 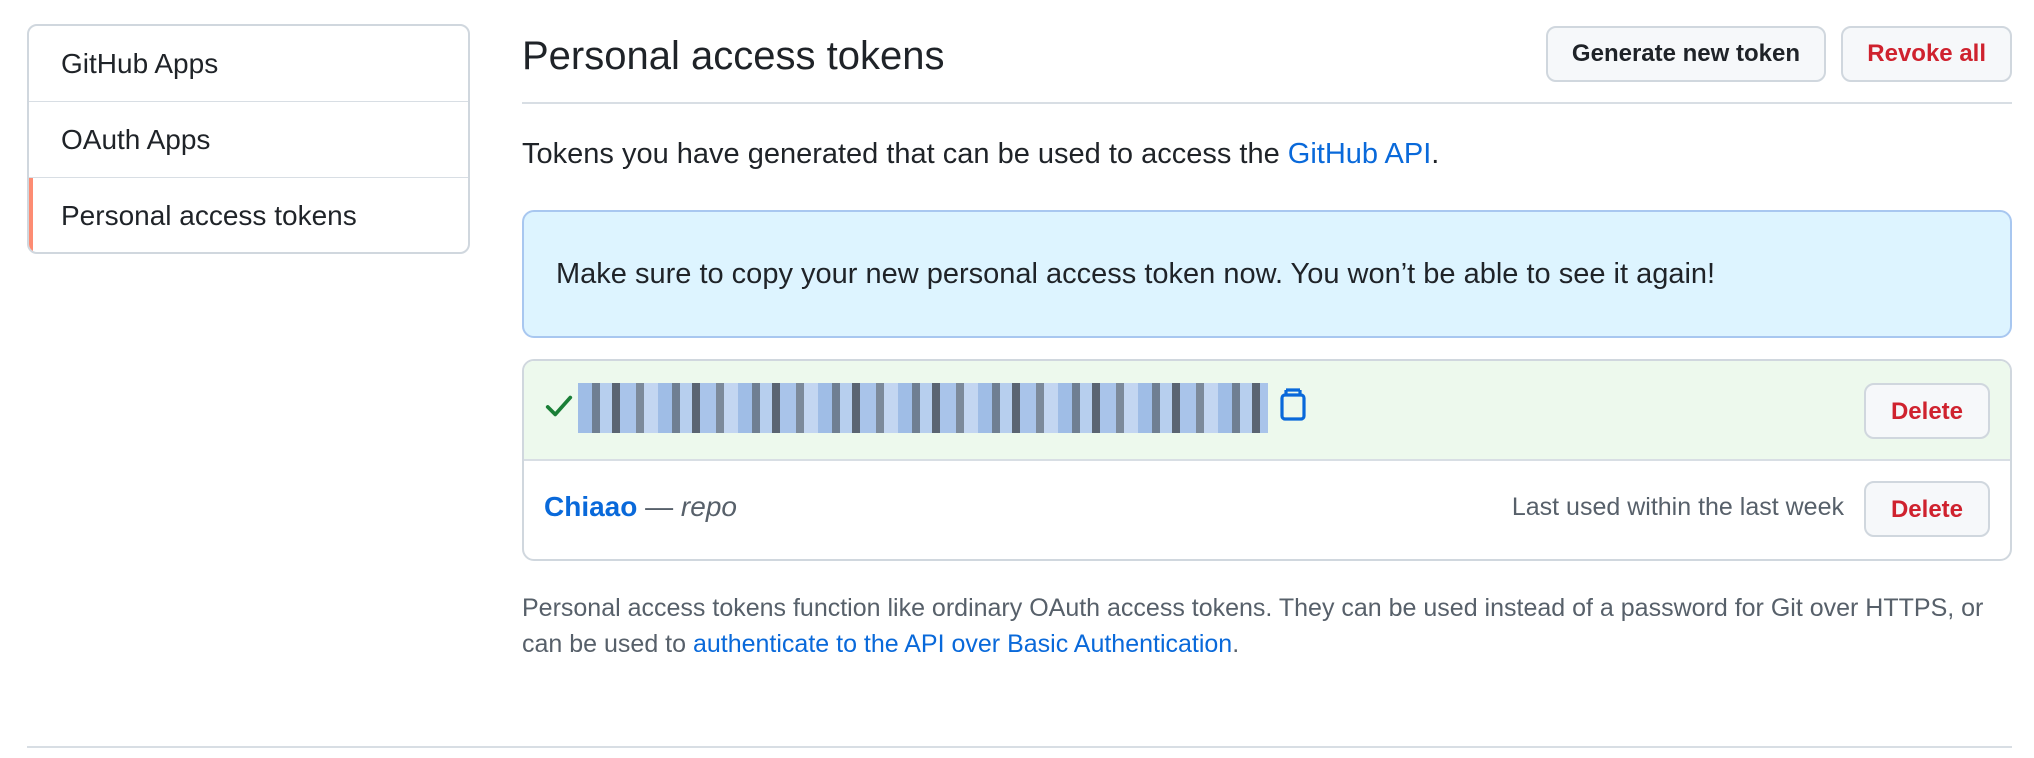 I want to click on sidebar-item-github-apps: GitHub Apps, so click(x=248, y=64).